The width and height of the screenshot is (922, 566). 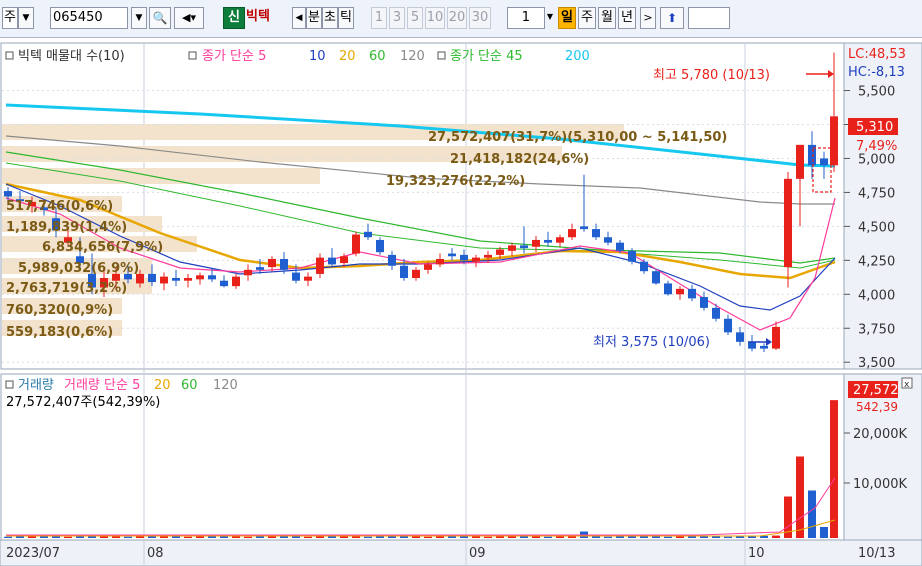 I want to click on volume-profile-label: 1,189,839(1,4%), so click(x=66, y=227).